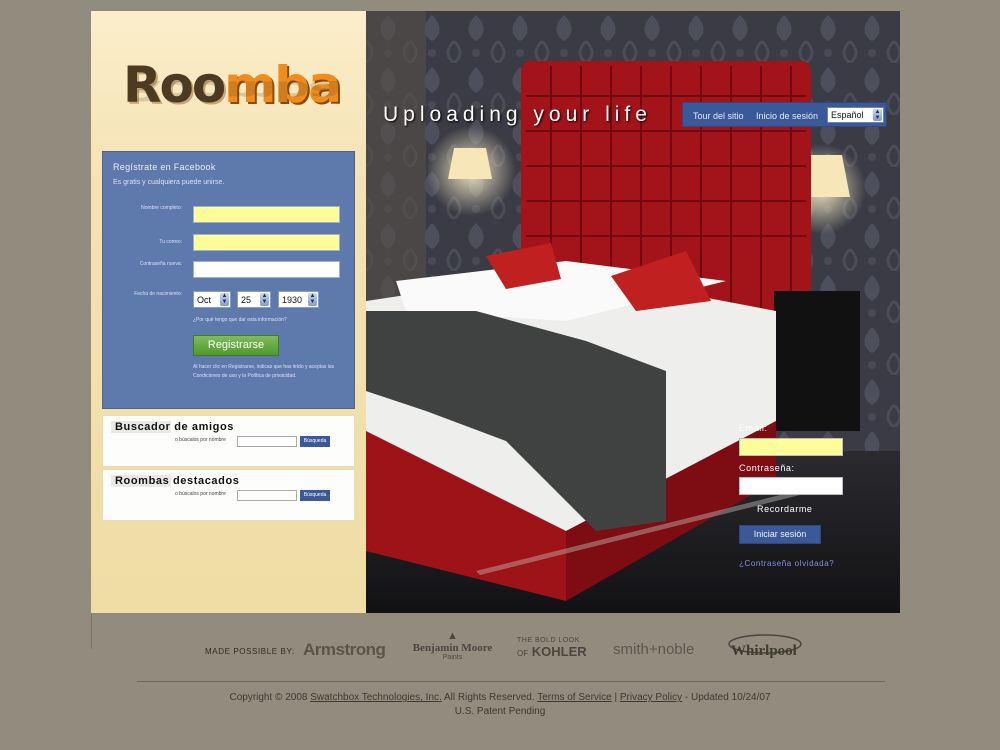 The height and width of the screenshot is (750, 1000). What do you see at coordinates (651, 697) in the screenshot?
I see `privacy-policy-link: Privacy Policy` at bounding box center [651, 697].